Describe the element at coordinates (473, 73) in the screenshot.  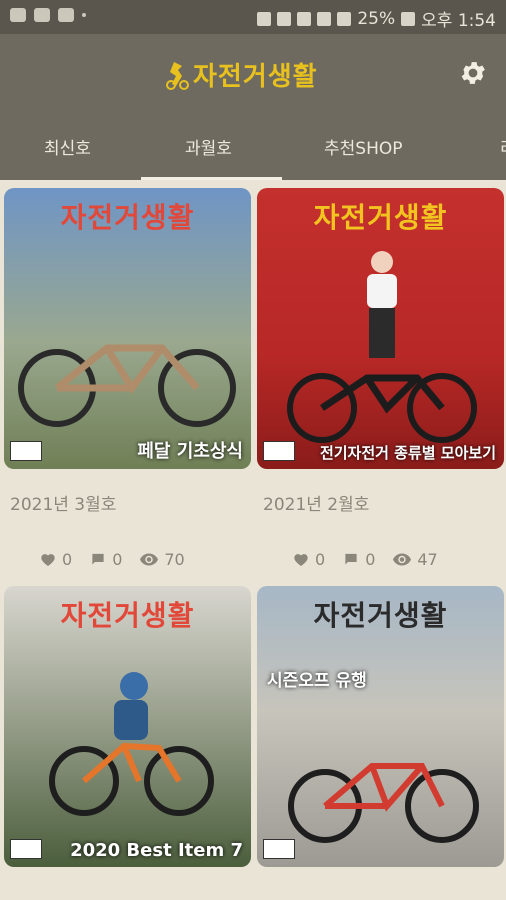
I see `settings-gear-icon` at that location.